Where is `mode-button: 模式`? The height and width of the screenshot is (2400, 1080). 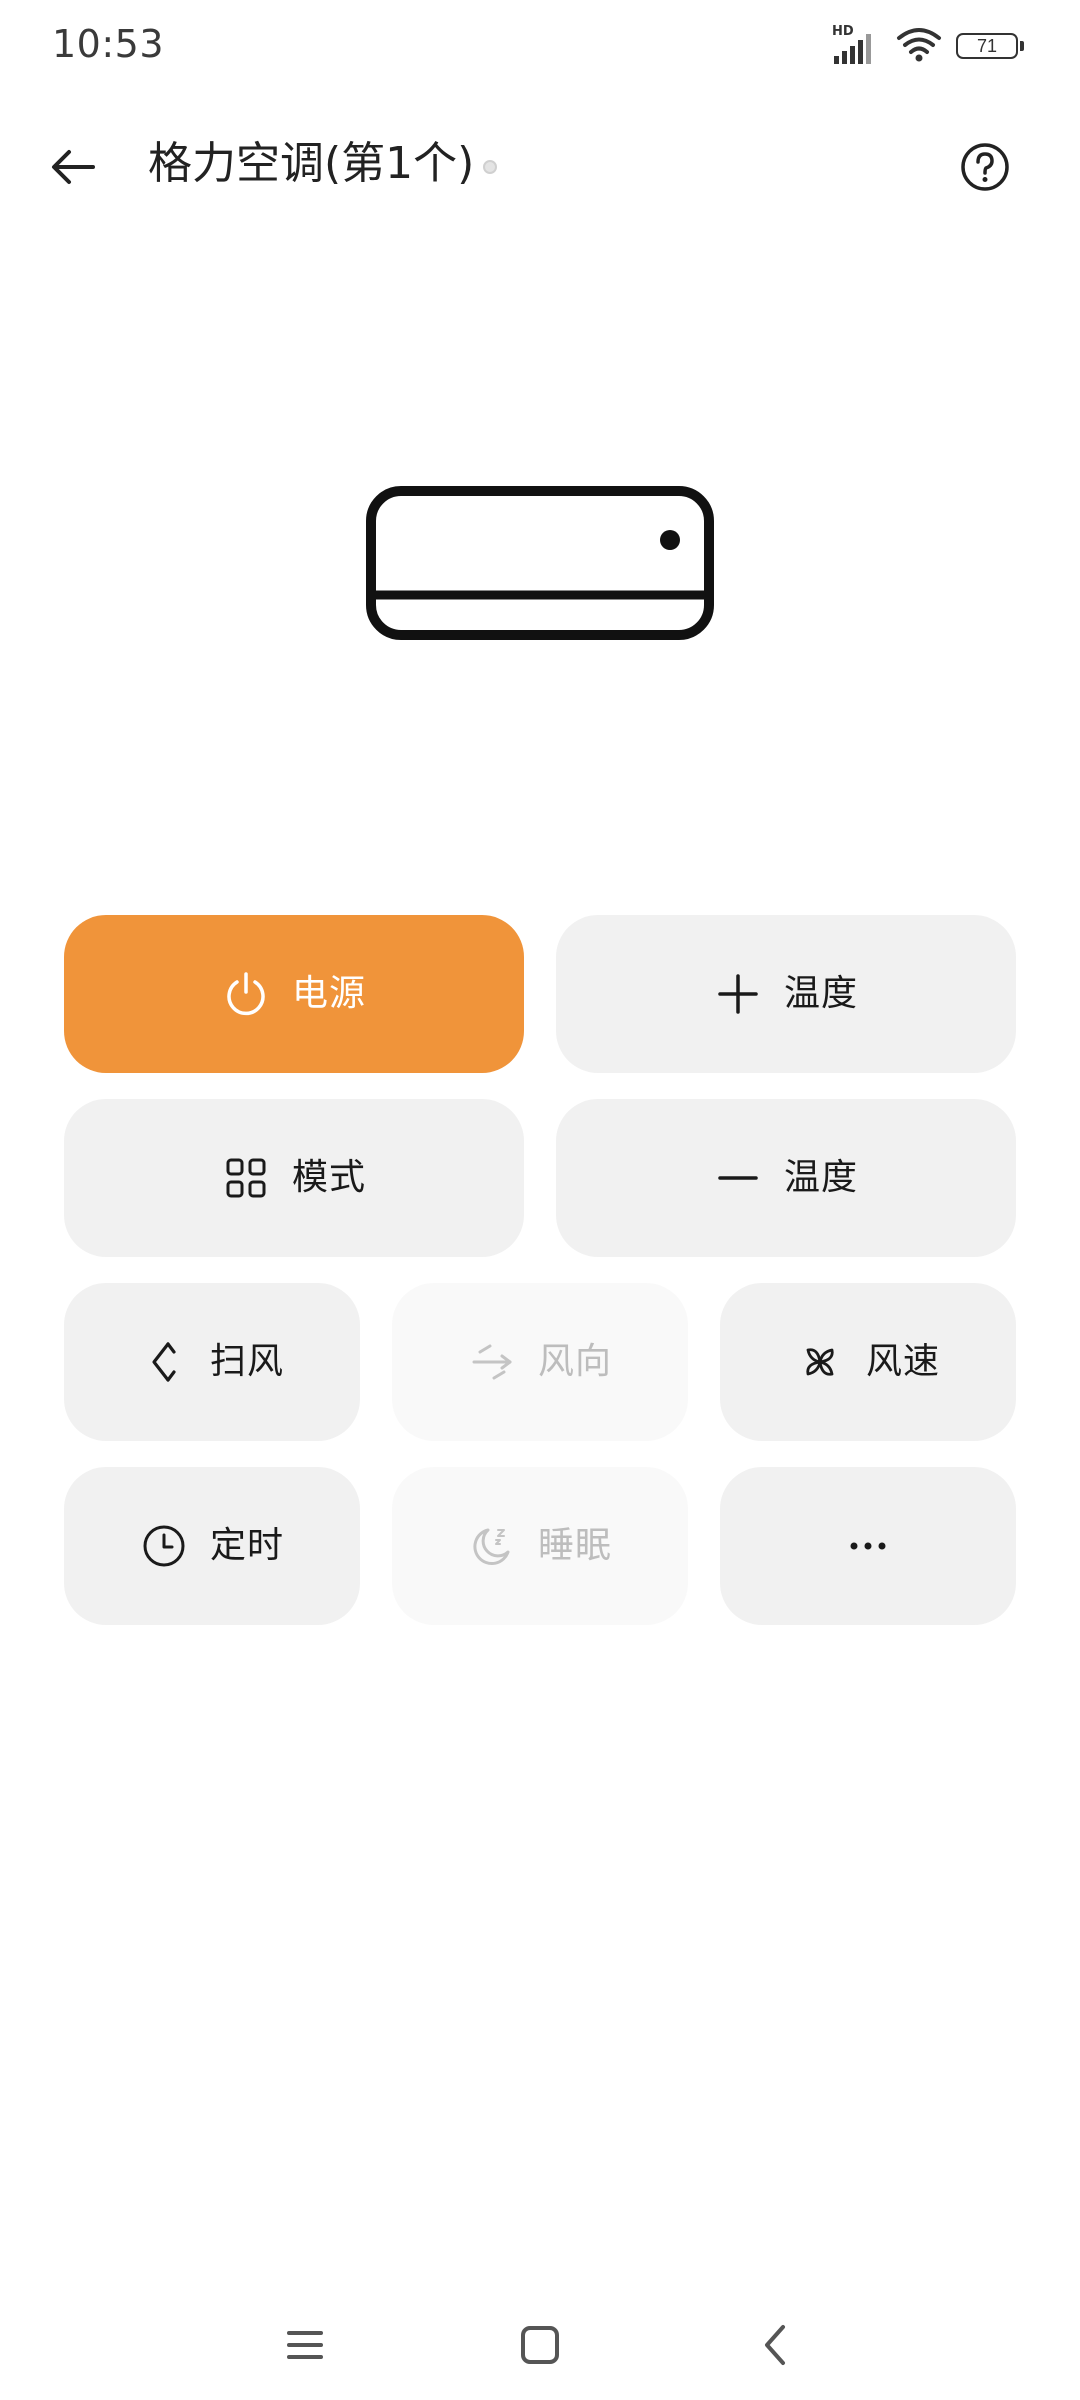 mode-button: 模式 is located at coordinates (294, 1178).